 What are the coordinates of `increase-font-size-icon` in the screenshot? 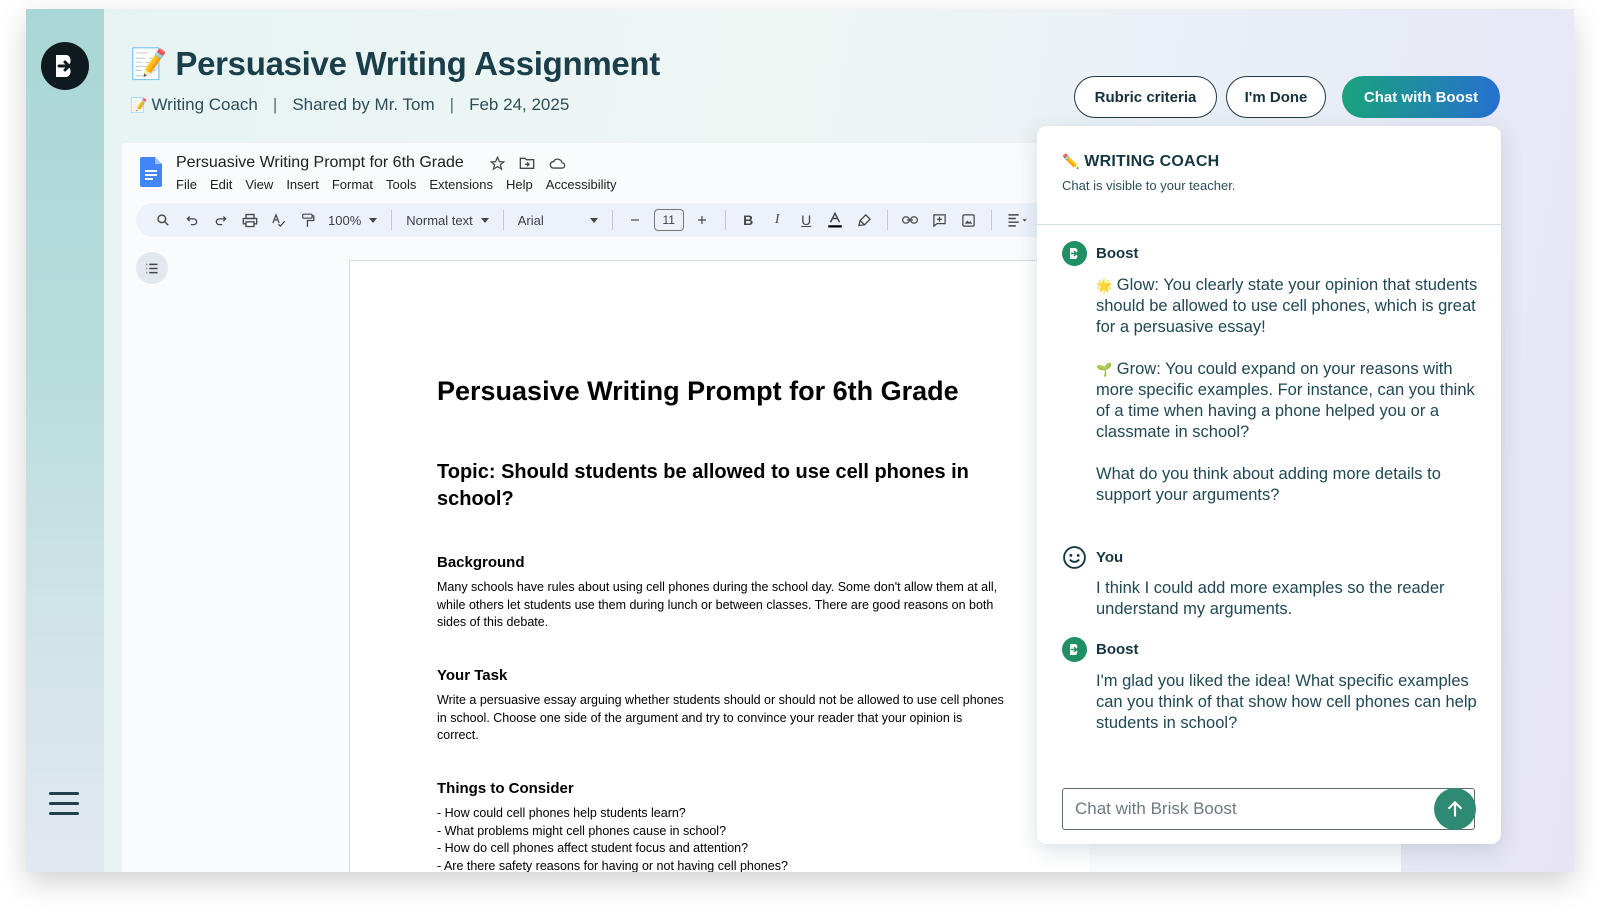 It's located at (702, 220).